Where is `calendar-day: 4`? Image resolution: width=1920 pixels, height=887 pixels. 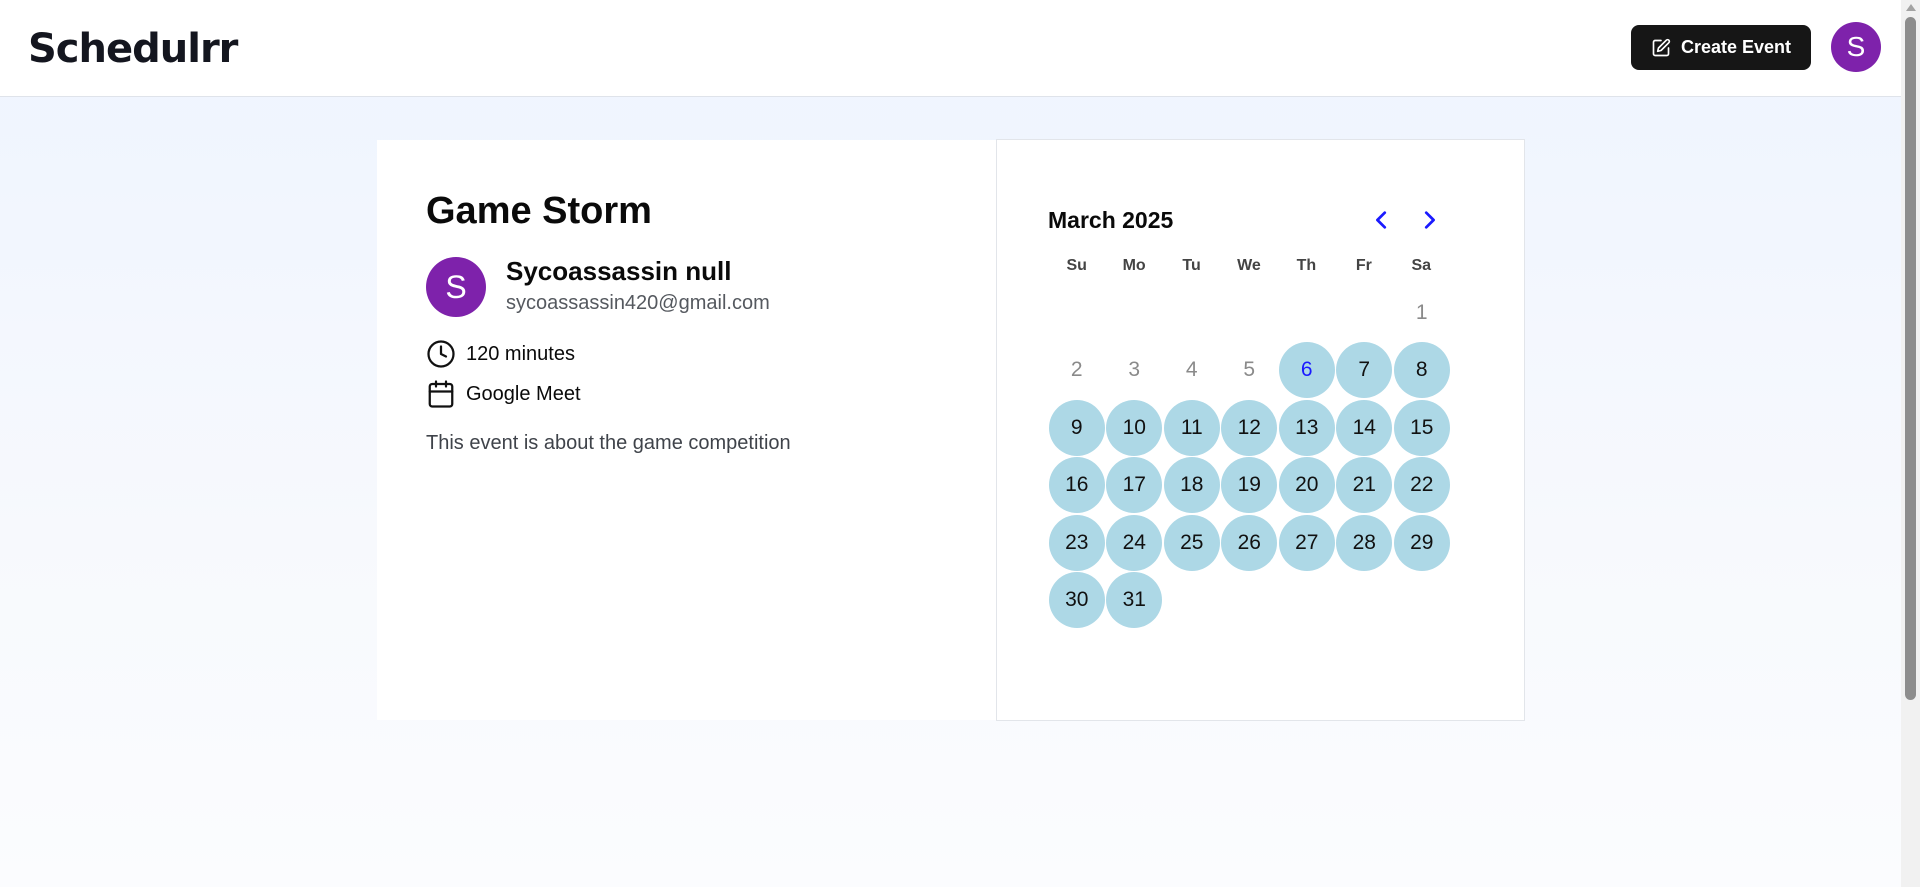 calendar-day: 4 is located at coordinates (1192, 371).